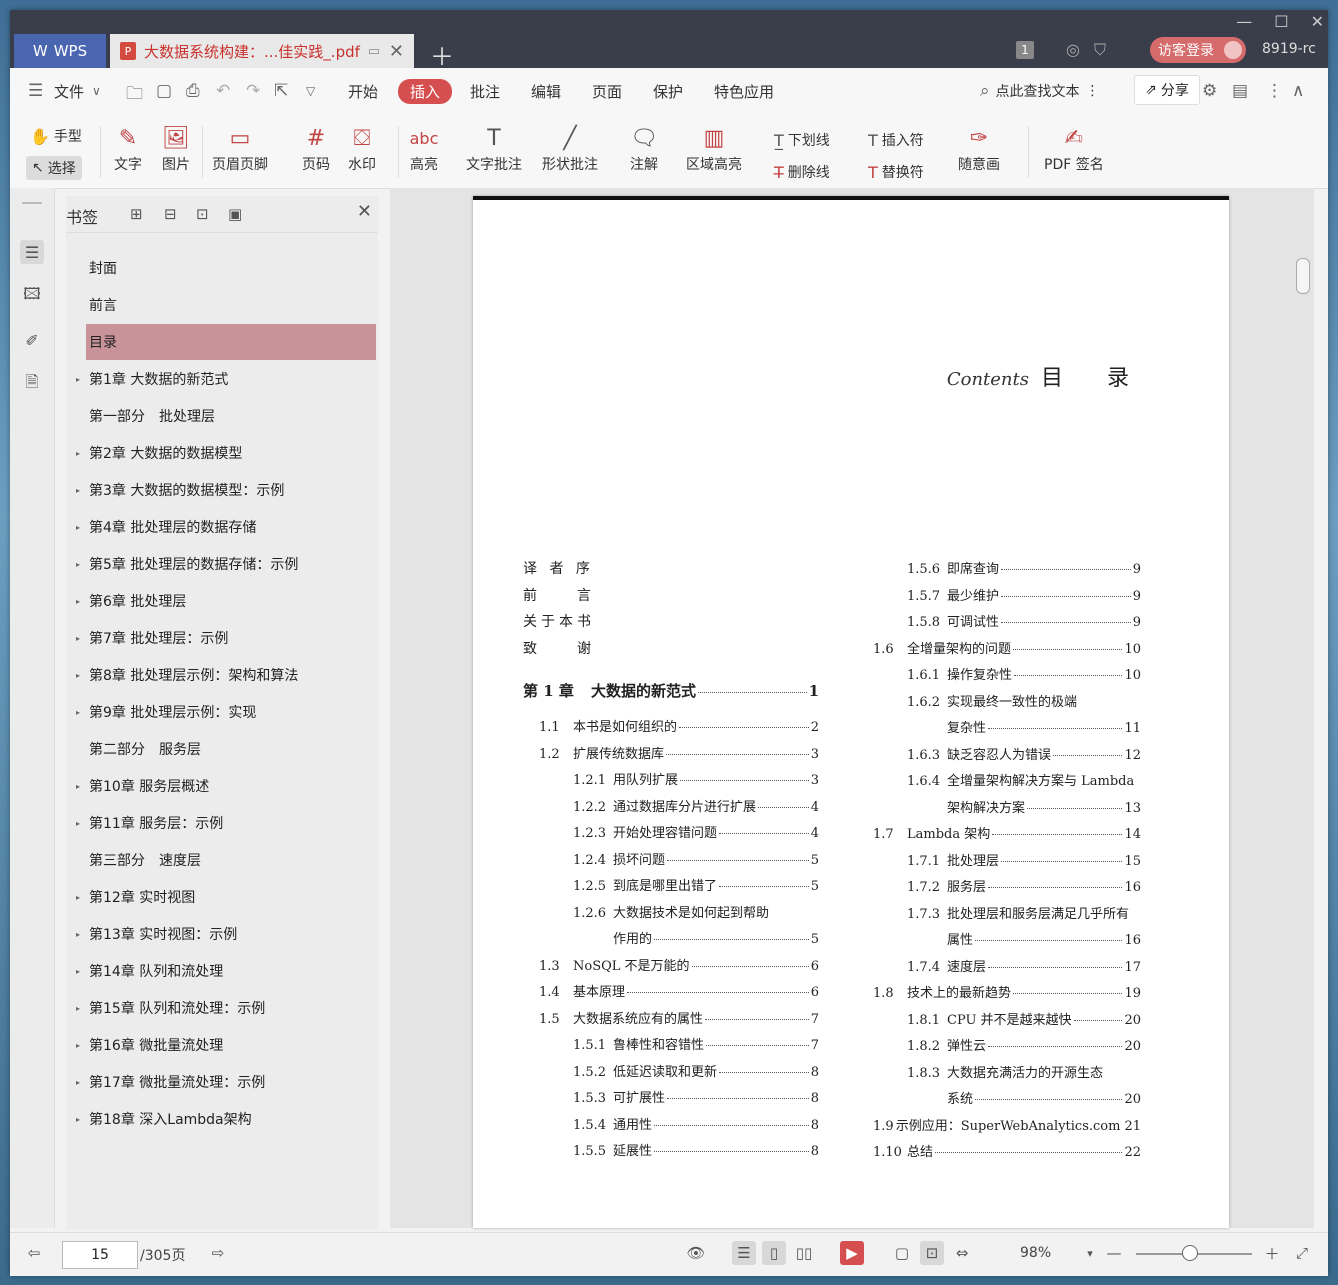  What do you see at coordinates (802, 172) in the screenshot?
I see `strikethrough-button: T̶ 删除线` at bounding box center [802, 172].